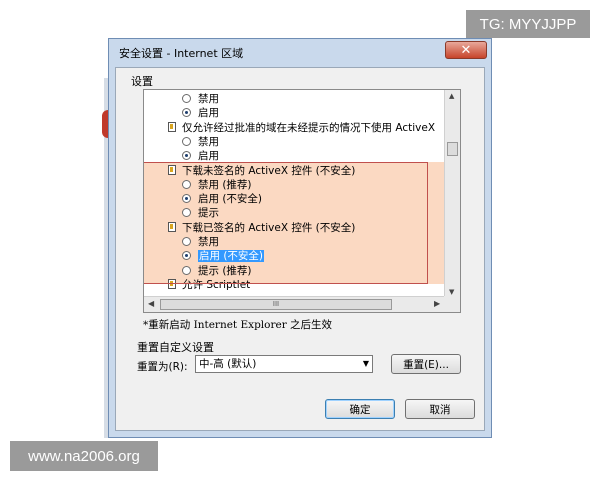  I want to click on setting-category: 下载已签名的 ActiveX 控件 (不安全), so click(261, 228).